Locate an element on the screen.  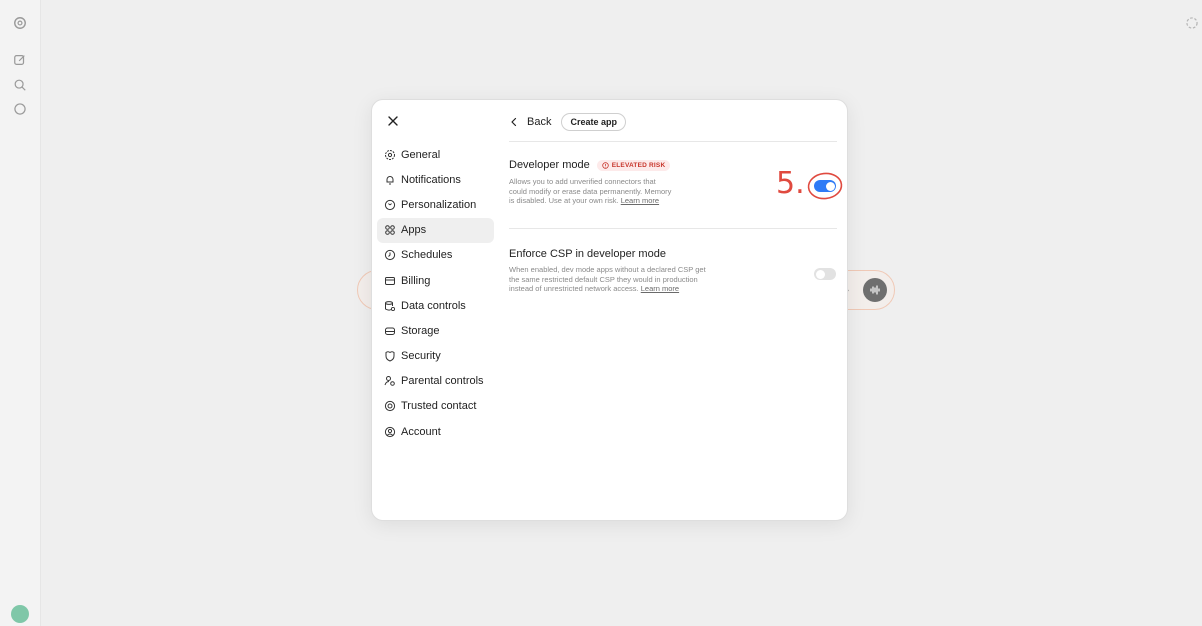
nav-item-security: Security is located at coordinates (435, 356).